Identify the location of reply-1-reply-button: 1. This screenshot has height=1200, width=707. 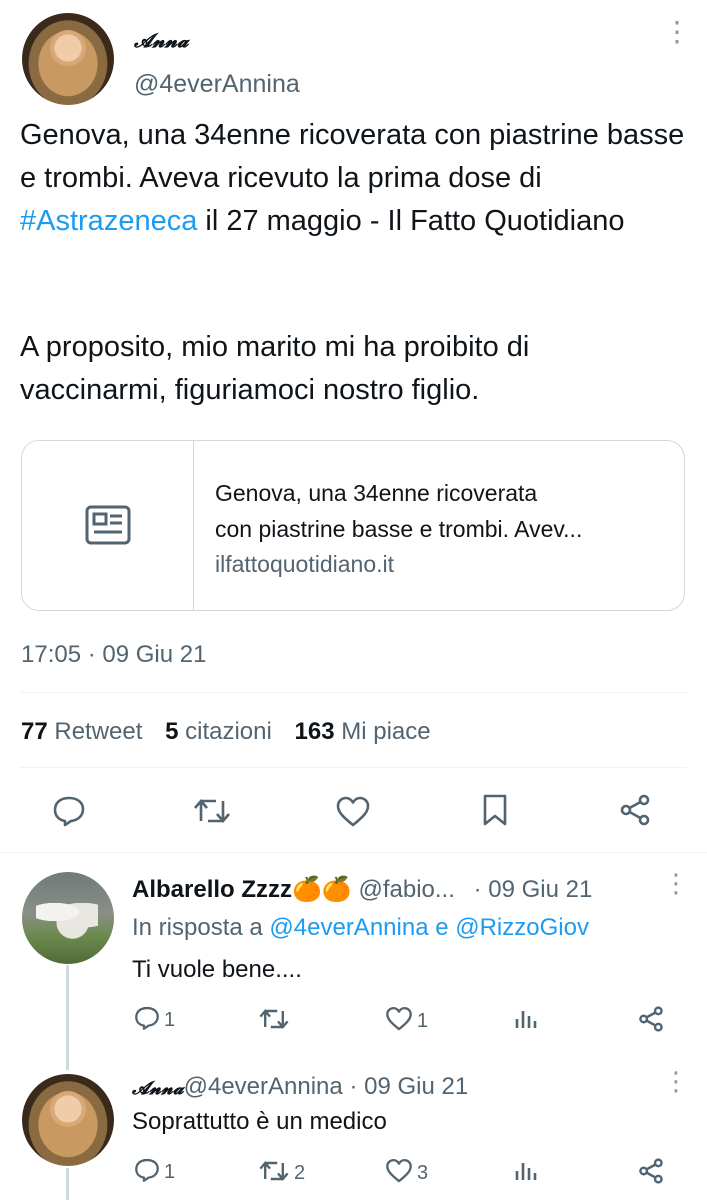
(154, 1020).